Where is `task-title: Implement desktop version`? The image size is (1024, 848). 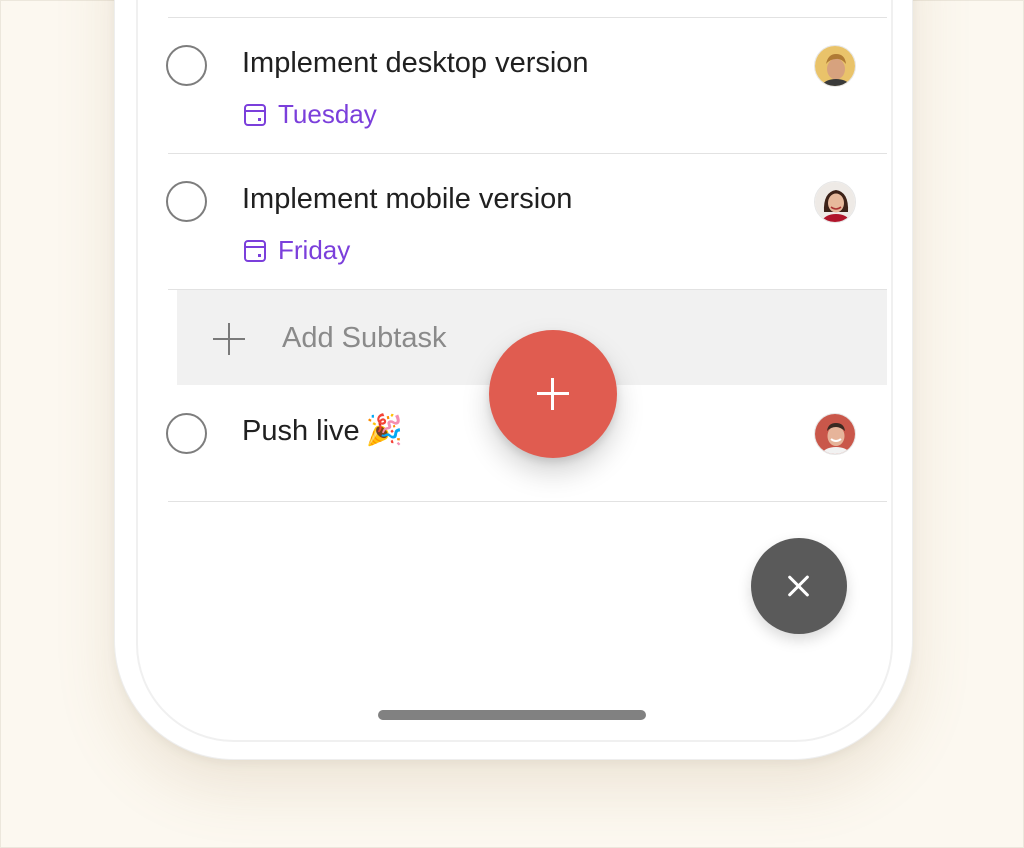
task-title: Implement desktop version is located at coordinates (415, 63).